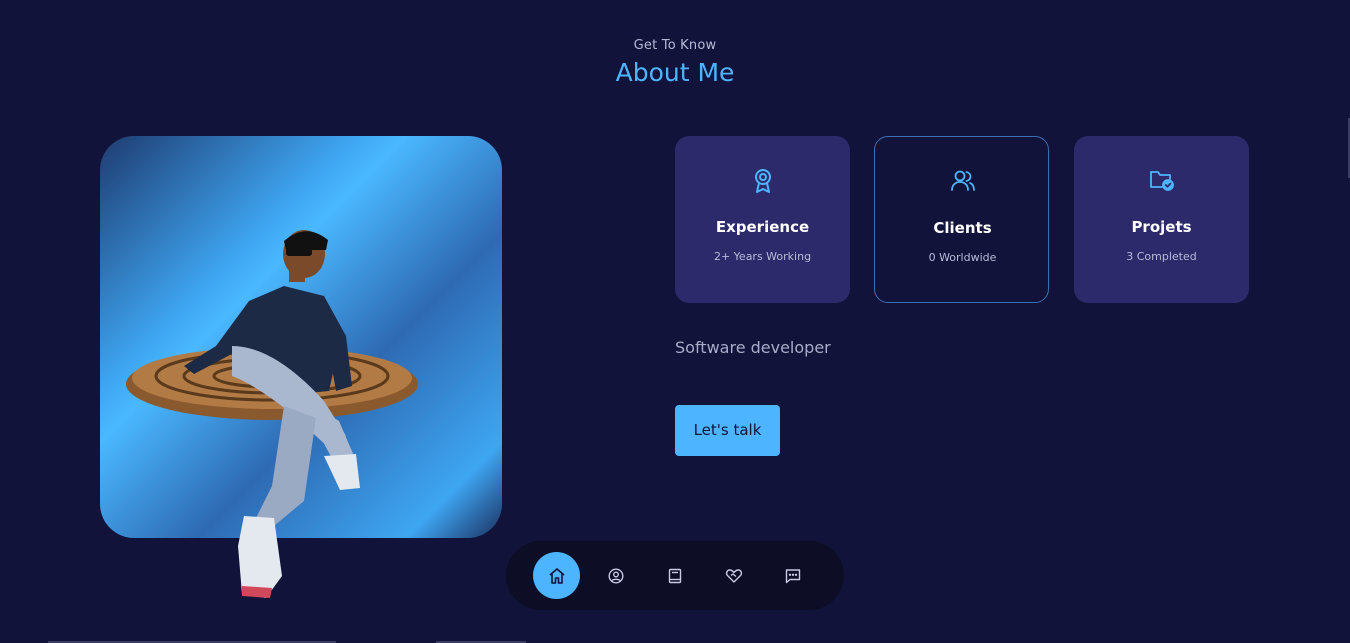 The width and height of the screenshot is (1350, 643). I want to click on book-icon, so click(674, 575).